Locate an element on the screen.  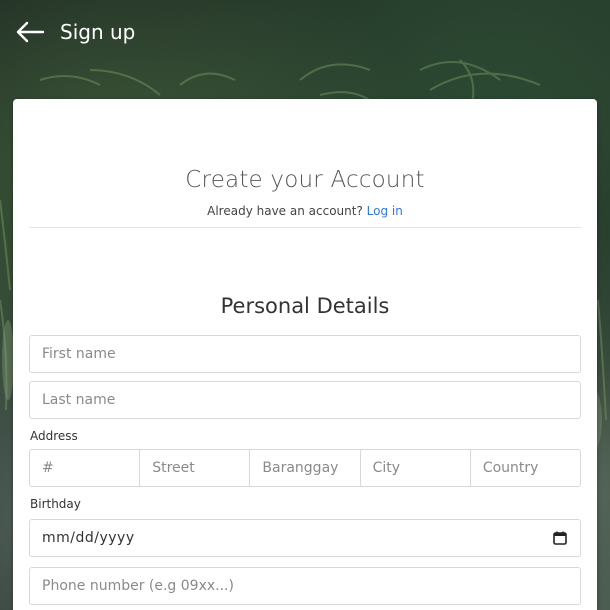
page-title: Sign up is located at coordinates (98, 32).